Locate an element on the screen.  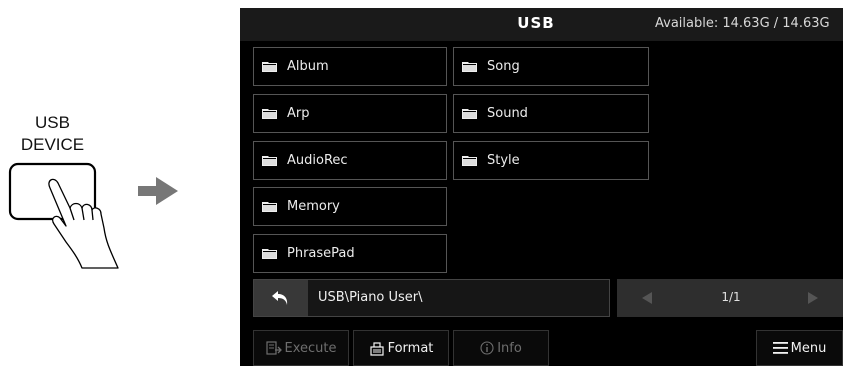
page-title: USB is located at coordinates (536, 23).